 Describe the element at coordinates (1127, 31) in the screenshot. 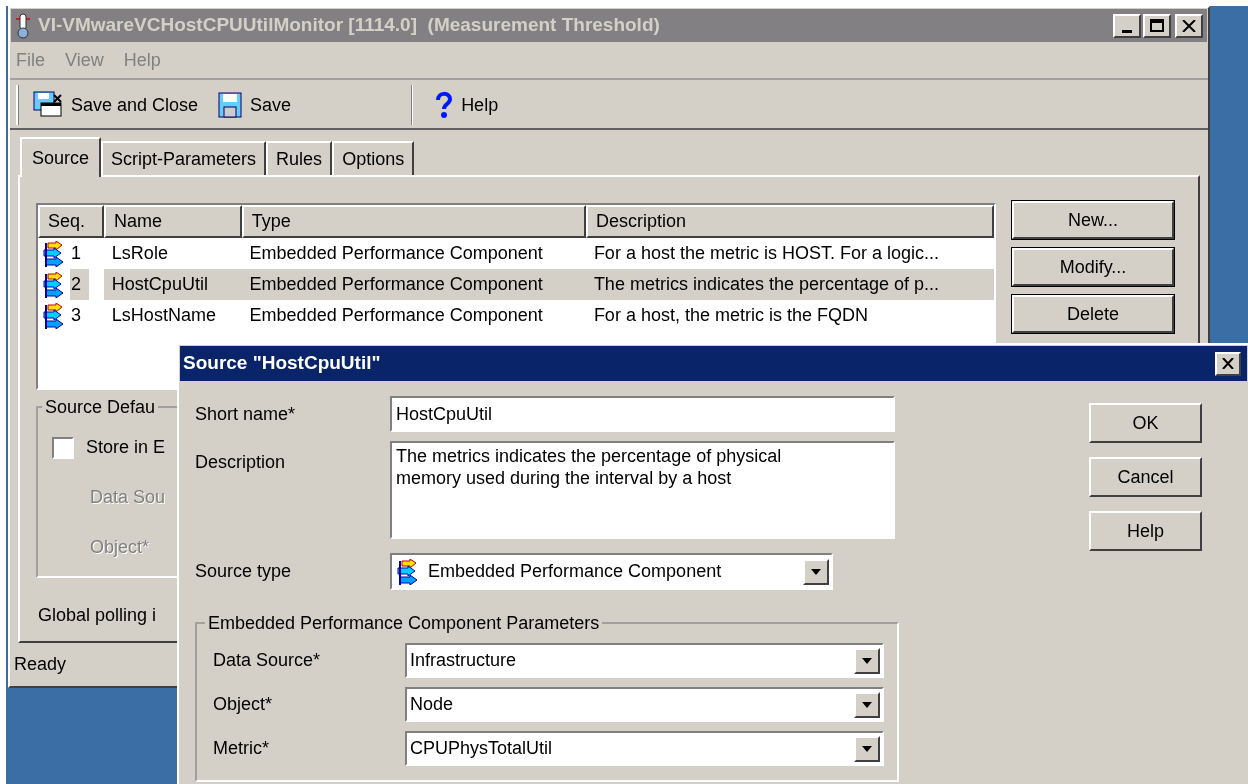

I see `minimize-icon` at that location.